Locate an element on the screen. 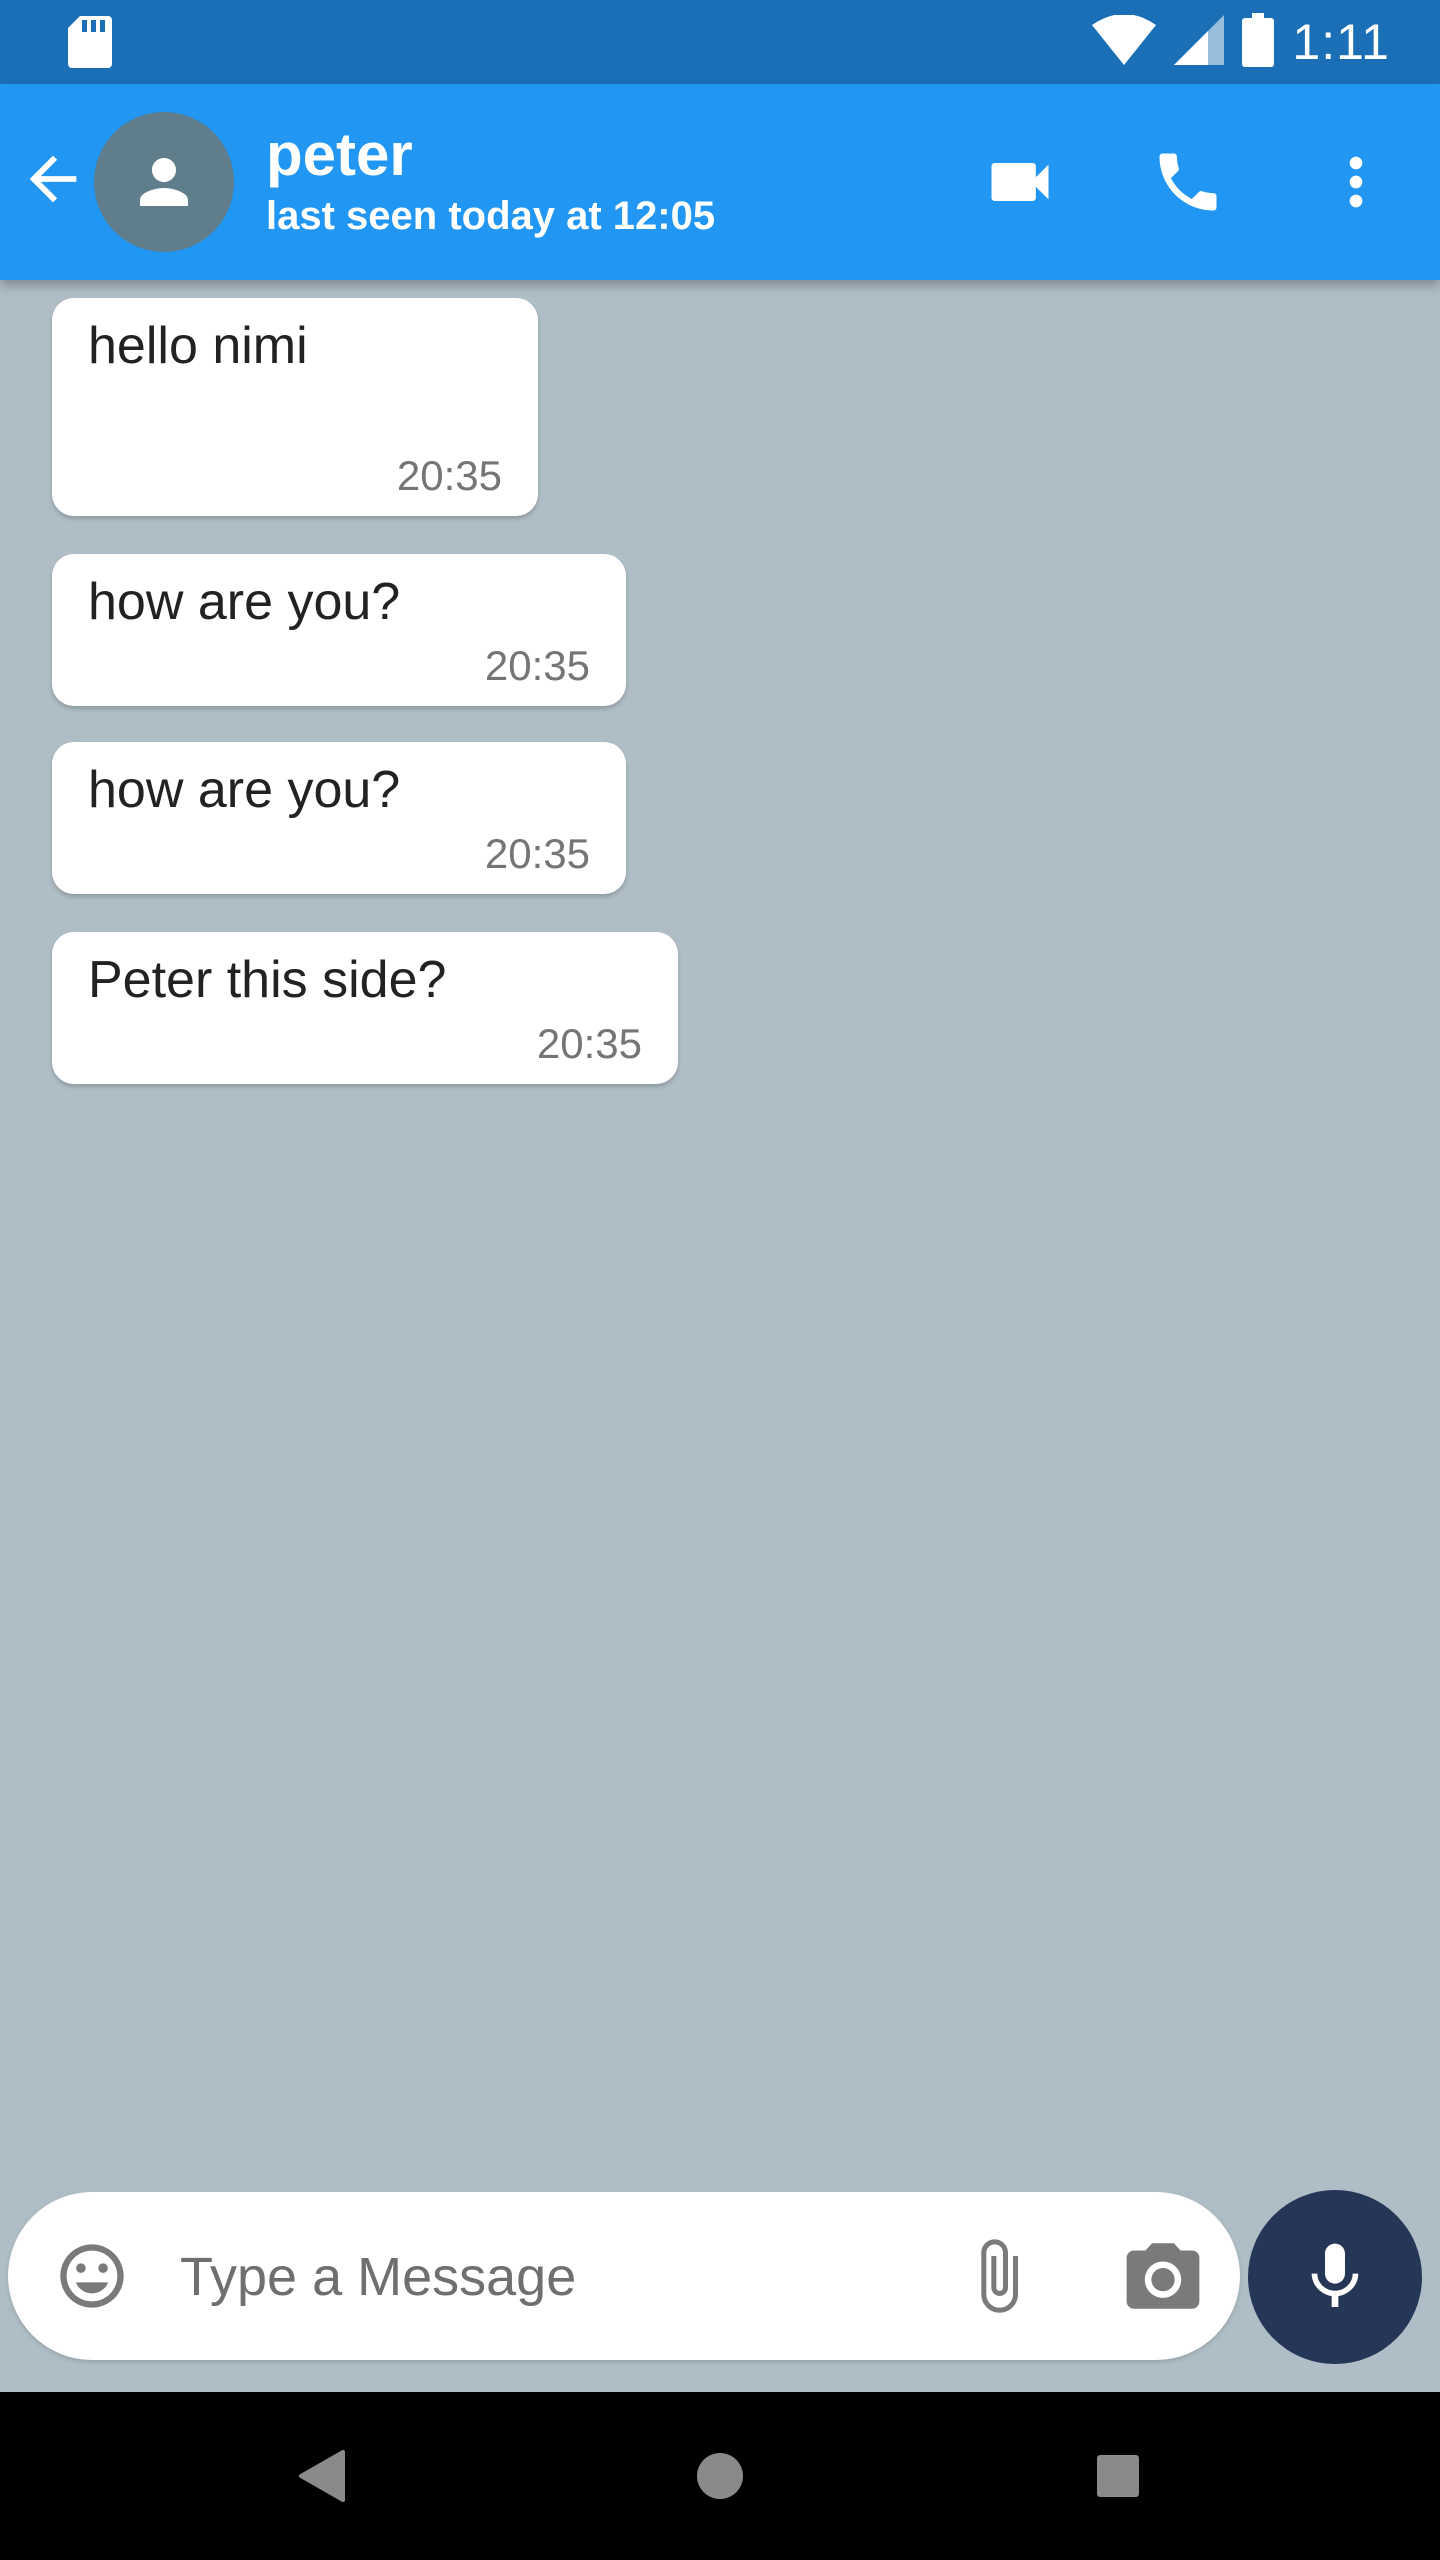 The image size is (1440, 2560). message-input is located at coordinates (540, 2277).